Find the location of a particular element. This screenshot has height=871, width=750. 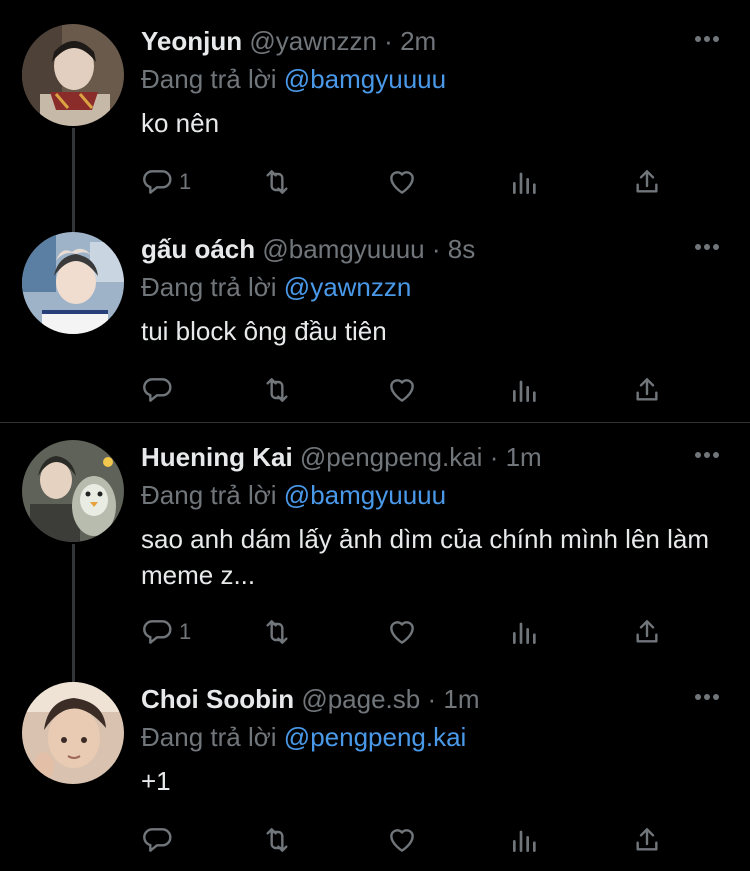

author-handle: @yawnzzn is located at coordinates (313, 41).